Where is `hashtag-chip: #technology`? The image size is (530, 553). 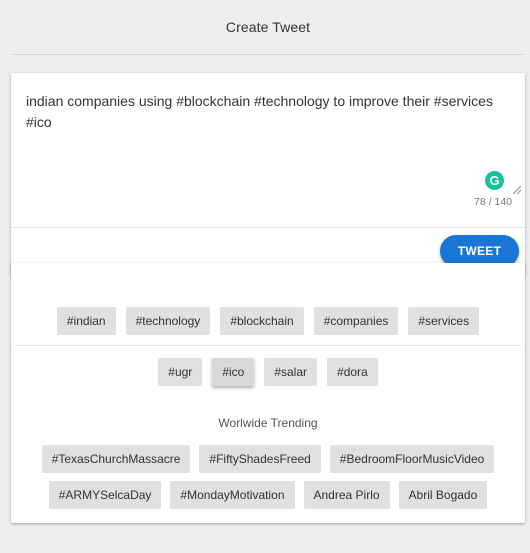 hashtag-chip: #technology is located at coordinates (168, 321).